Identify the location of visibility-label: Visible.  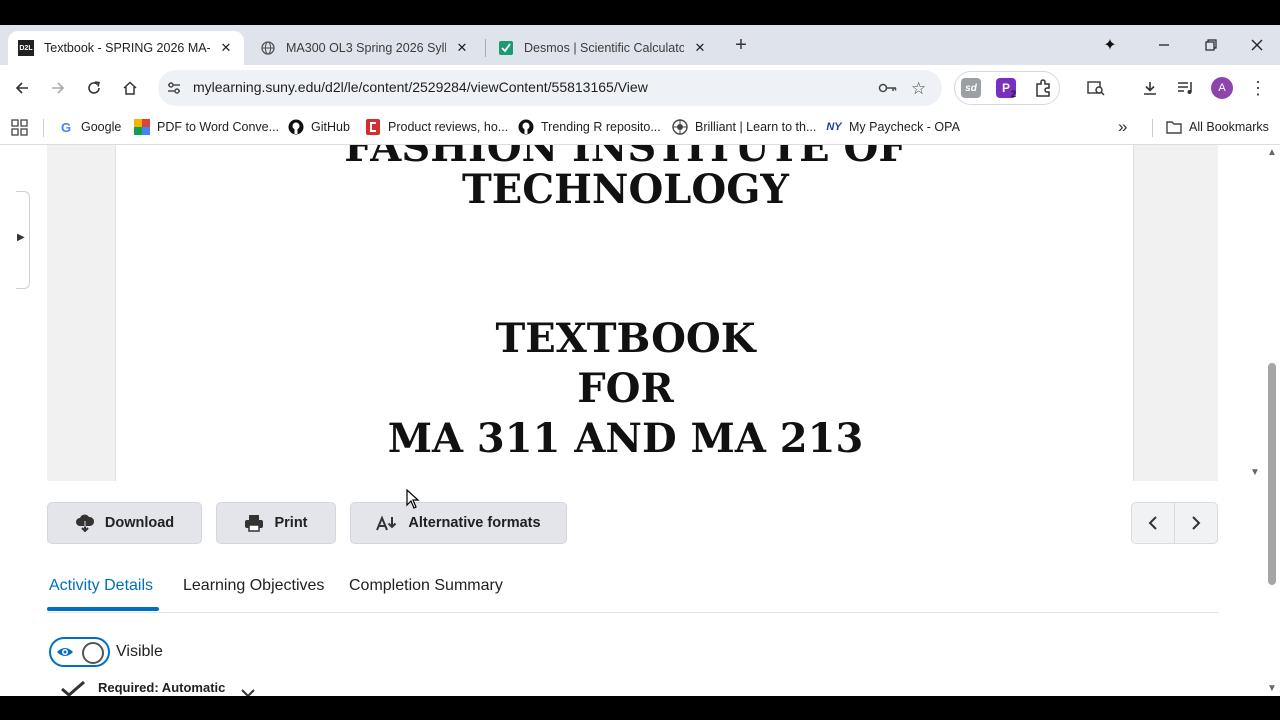
(139, 651).